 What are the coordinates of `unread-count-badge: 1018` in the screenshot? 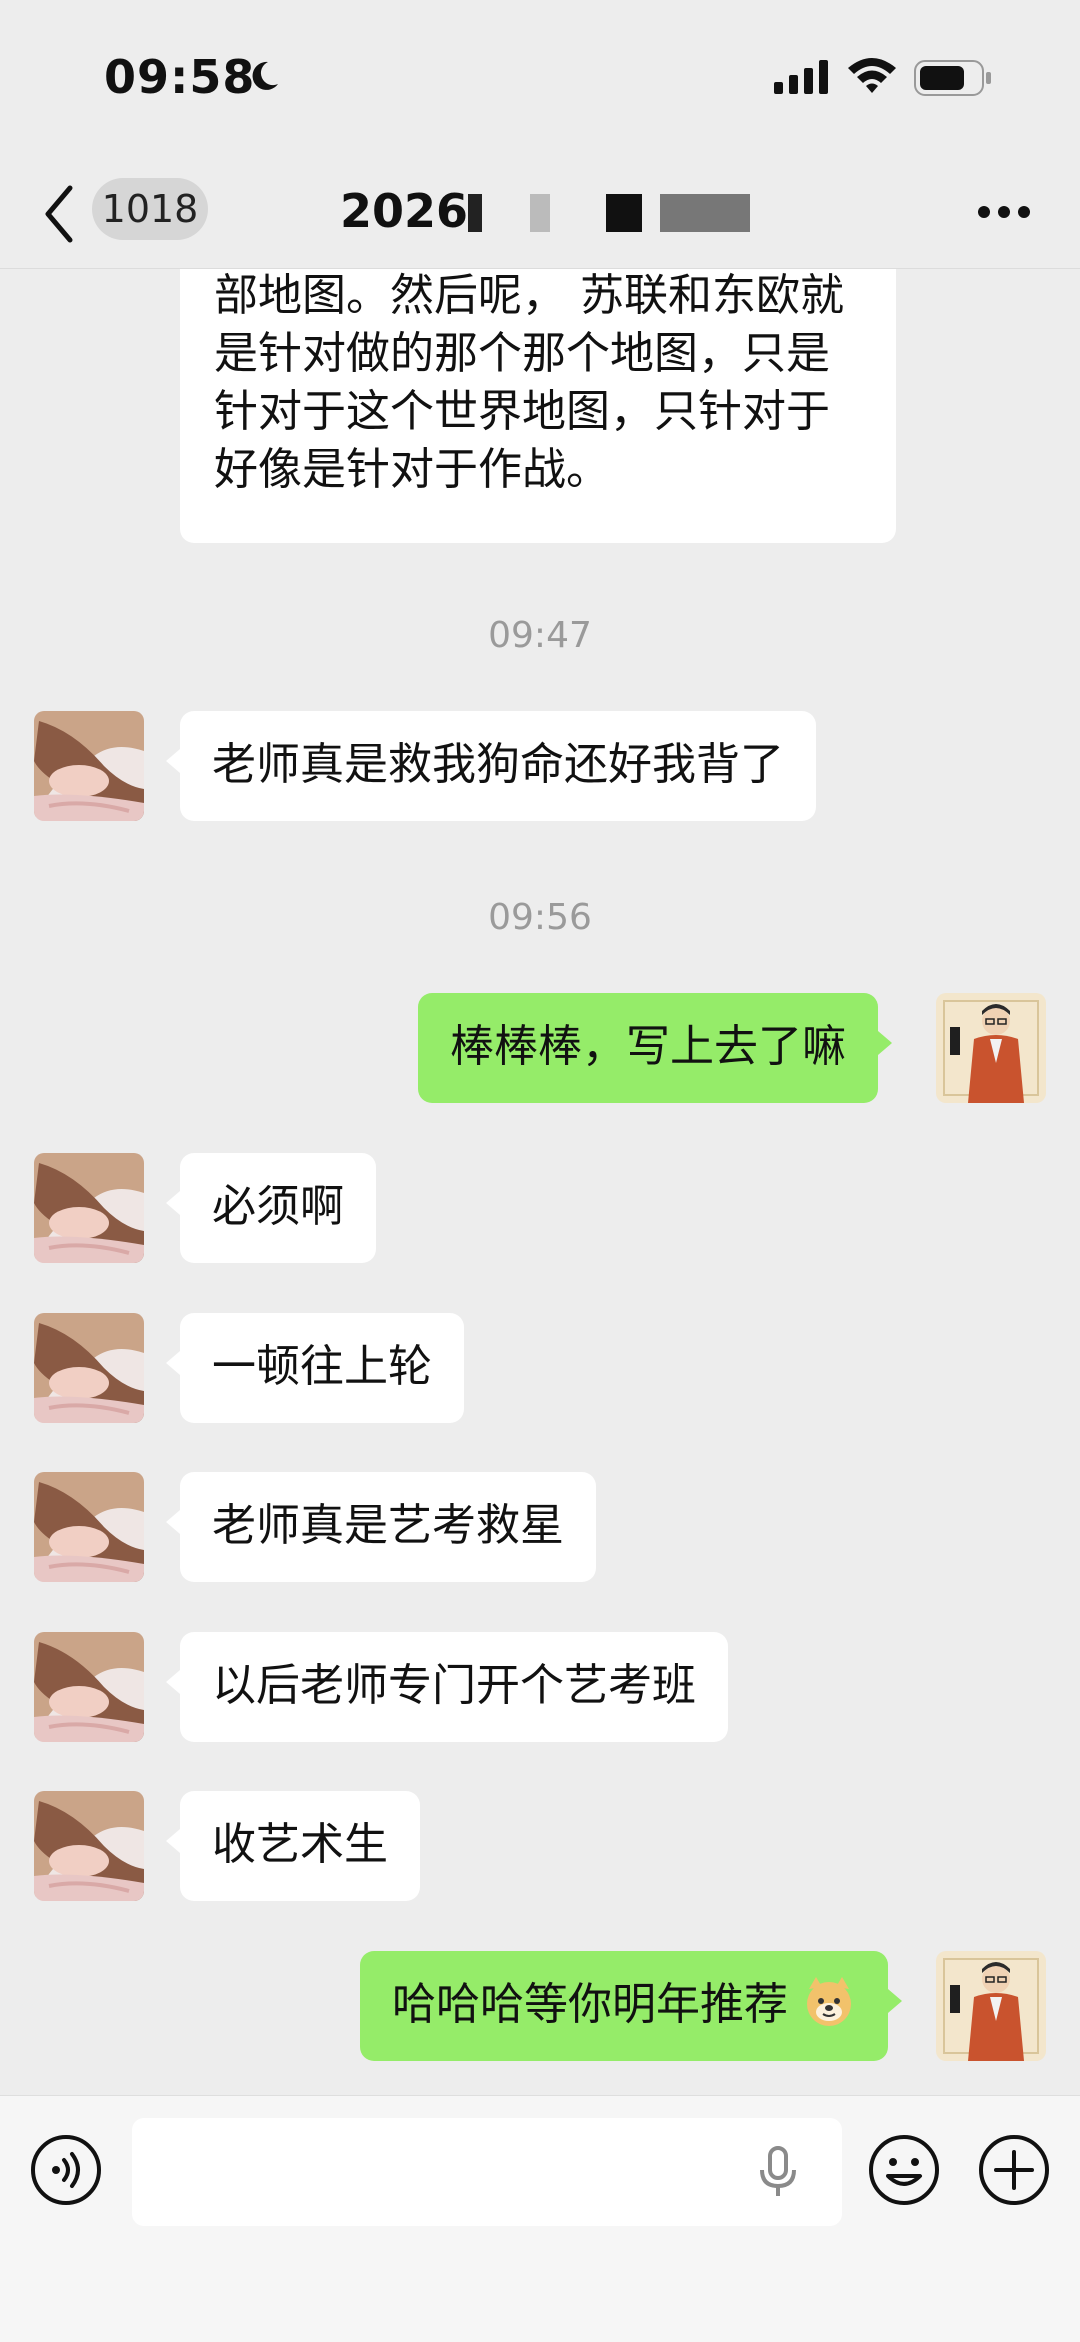 It's located at (150, 209).